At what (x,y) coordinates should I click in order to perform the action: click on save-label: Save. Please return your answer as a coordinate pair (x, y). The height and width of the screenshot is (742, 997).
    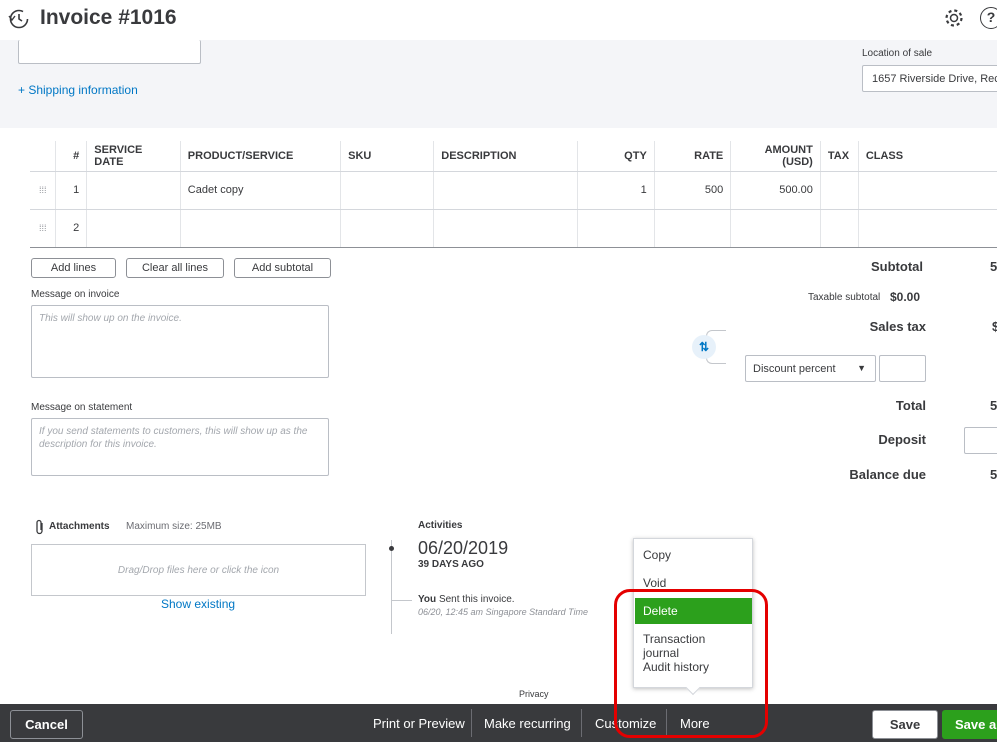
    Looking at the image, I should click on (905, 724).